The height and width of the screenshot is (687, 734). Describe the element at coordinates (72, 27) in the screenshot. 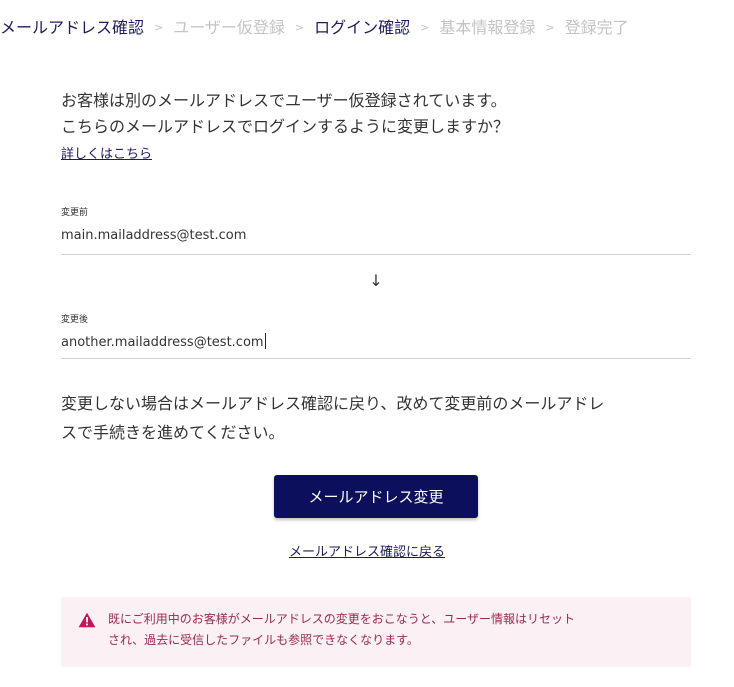

I see `breadcrumb-step-email-confirm: メールアドレス確認` at that location.